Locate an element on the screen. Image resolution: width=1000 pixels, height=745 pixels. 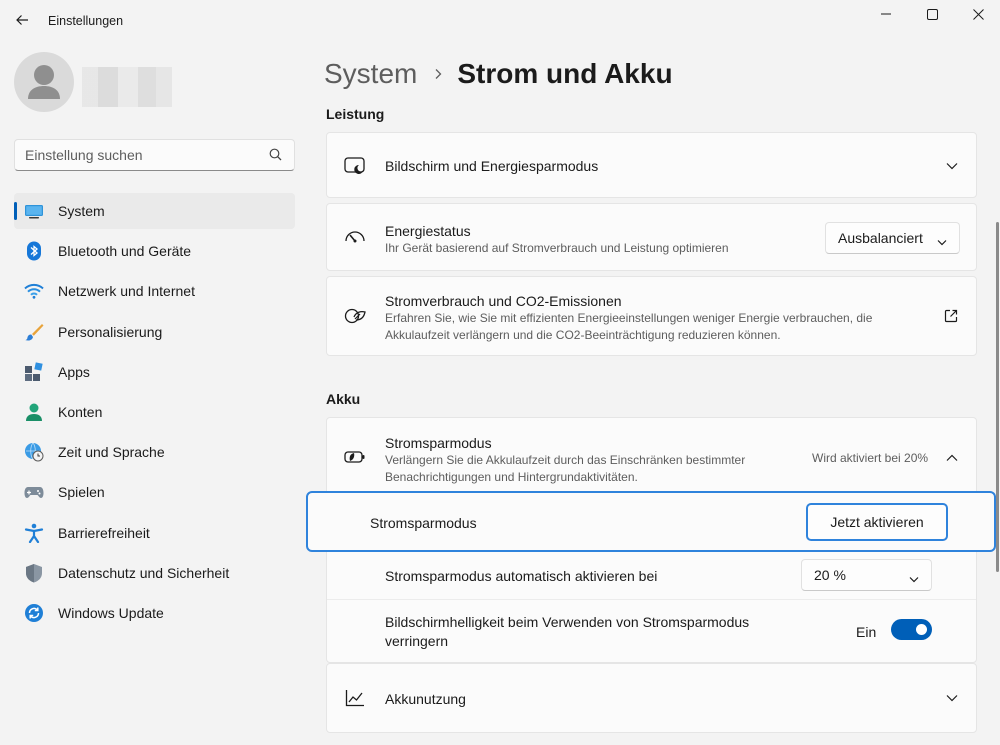
search-box is located at coordinates (154, 155).